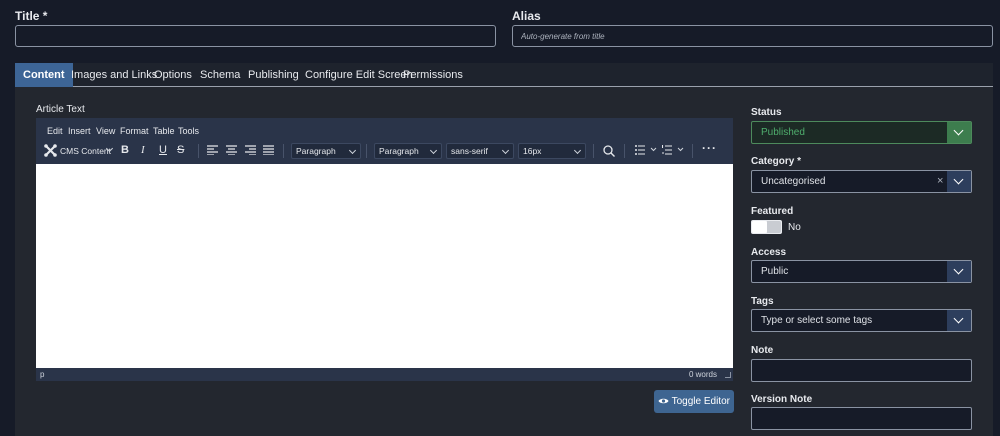  Describe the element at coordinates (268, 150) in the screenshot. I see `align-justify-icon` at that location.